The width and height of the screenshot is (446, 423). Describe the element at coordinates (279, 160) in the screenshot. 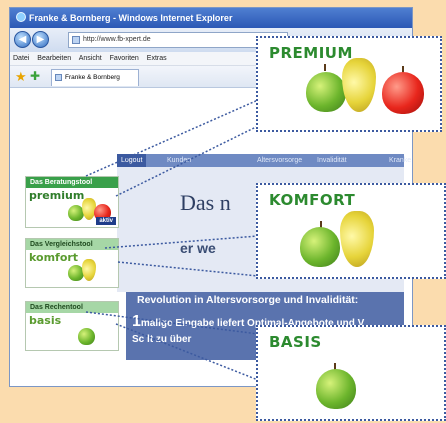

I see `nav-altersvorsorge: Altersvorsorge` at that location.